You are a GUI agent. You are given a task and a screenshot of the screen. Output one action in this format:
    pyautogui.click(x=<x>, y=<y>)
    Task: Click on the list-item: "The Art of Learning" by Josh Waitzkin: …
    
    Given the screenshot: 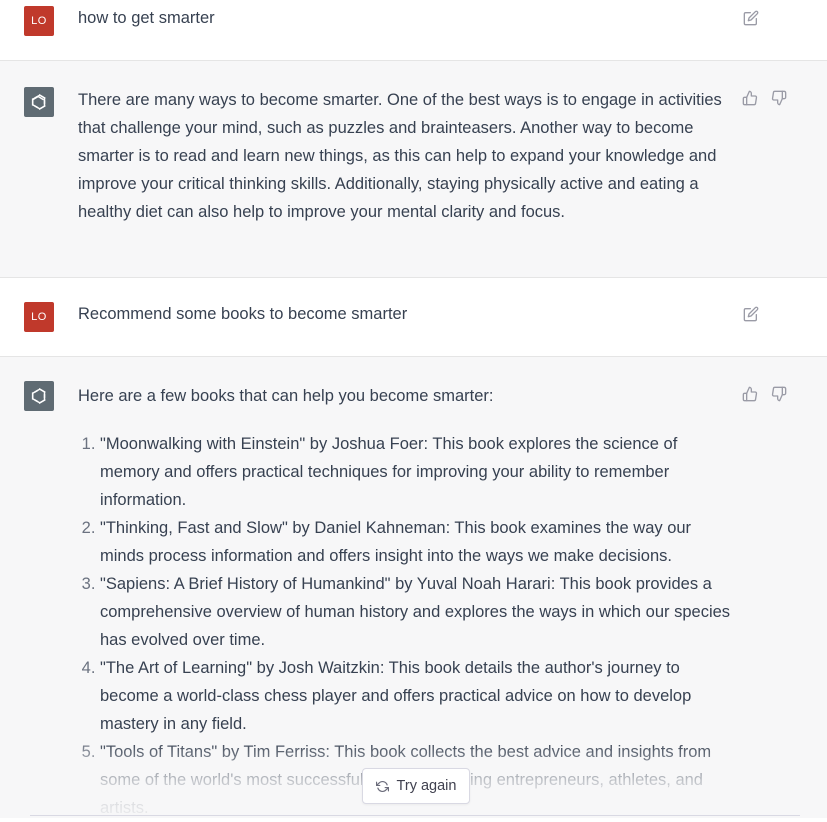 What is the action you would take?
    pyautogui.click(x=419, y=696)
    